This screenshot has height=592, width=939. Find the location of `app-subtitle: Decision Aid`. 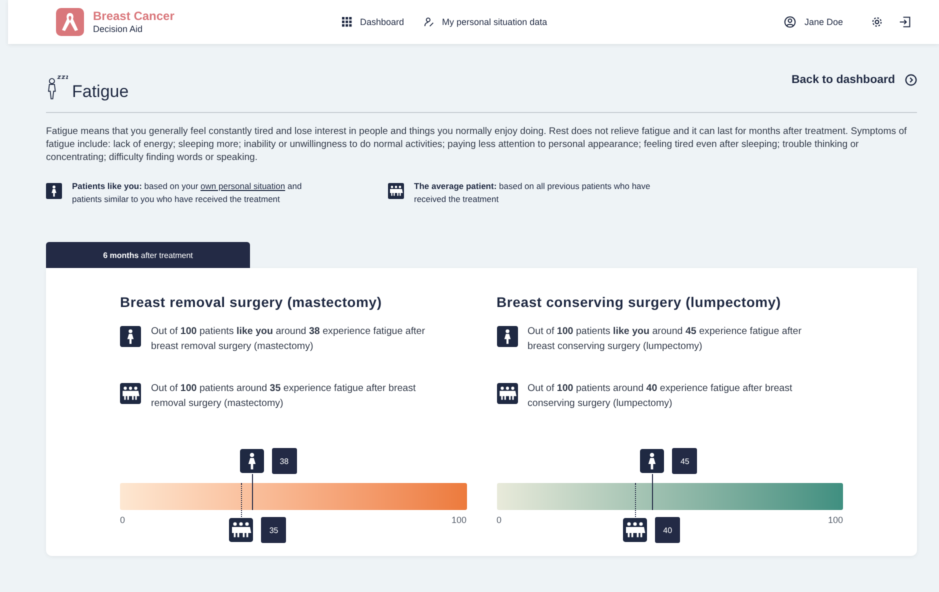

app-subtitle: Decision Aid is located at coordinates (118, 29).